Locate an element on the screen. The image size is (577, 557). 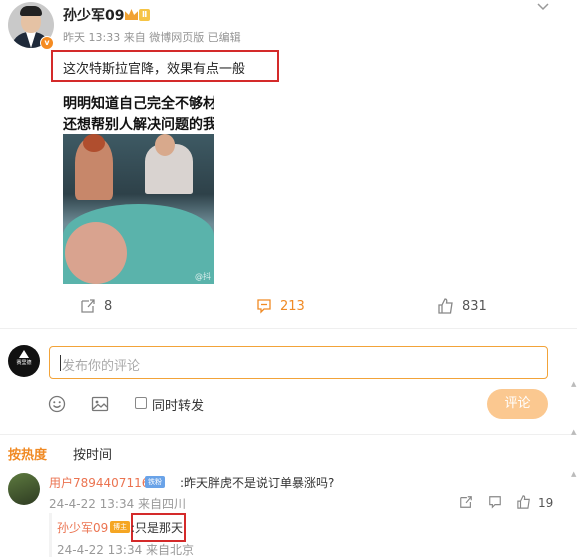
repost-icon is located at coordinates (88, 306).